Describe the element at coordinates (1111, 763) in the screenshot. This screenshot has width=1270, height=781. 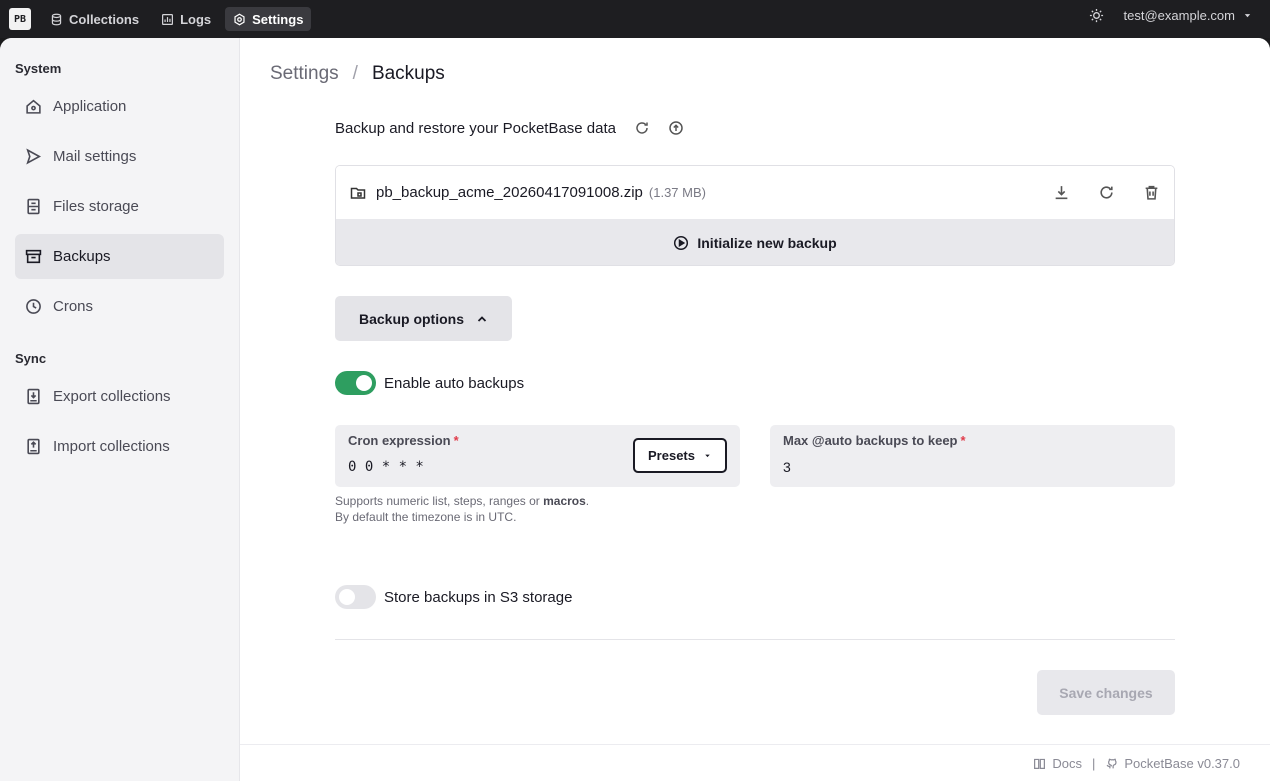
I see `github-icon` at that location.